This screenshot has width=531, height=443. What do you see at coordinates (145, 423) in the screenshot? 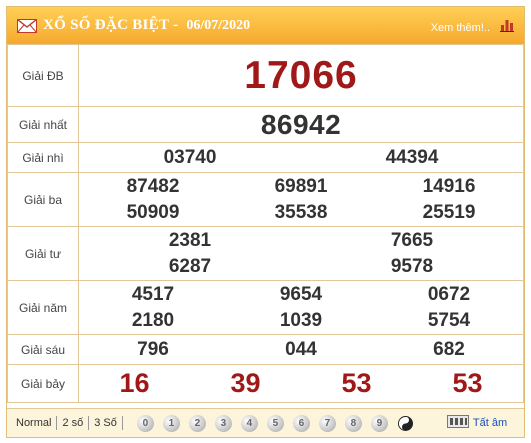
I see `digit-0-button: 0` at bounding box center [145, 423].